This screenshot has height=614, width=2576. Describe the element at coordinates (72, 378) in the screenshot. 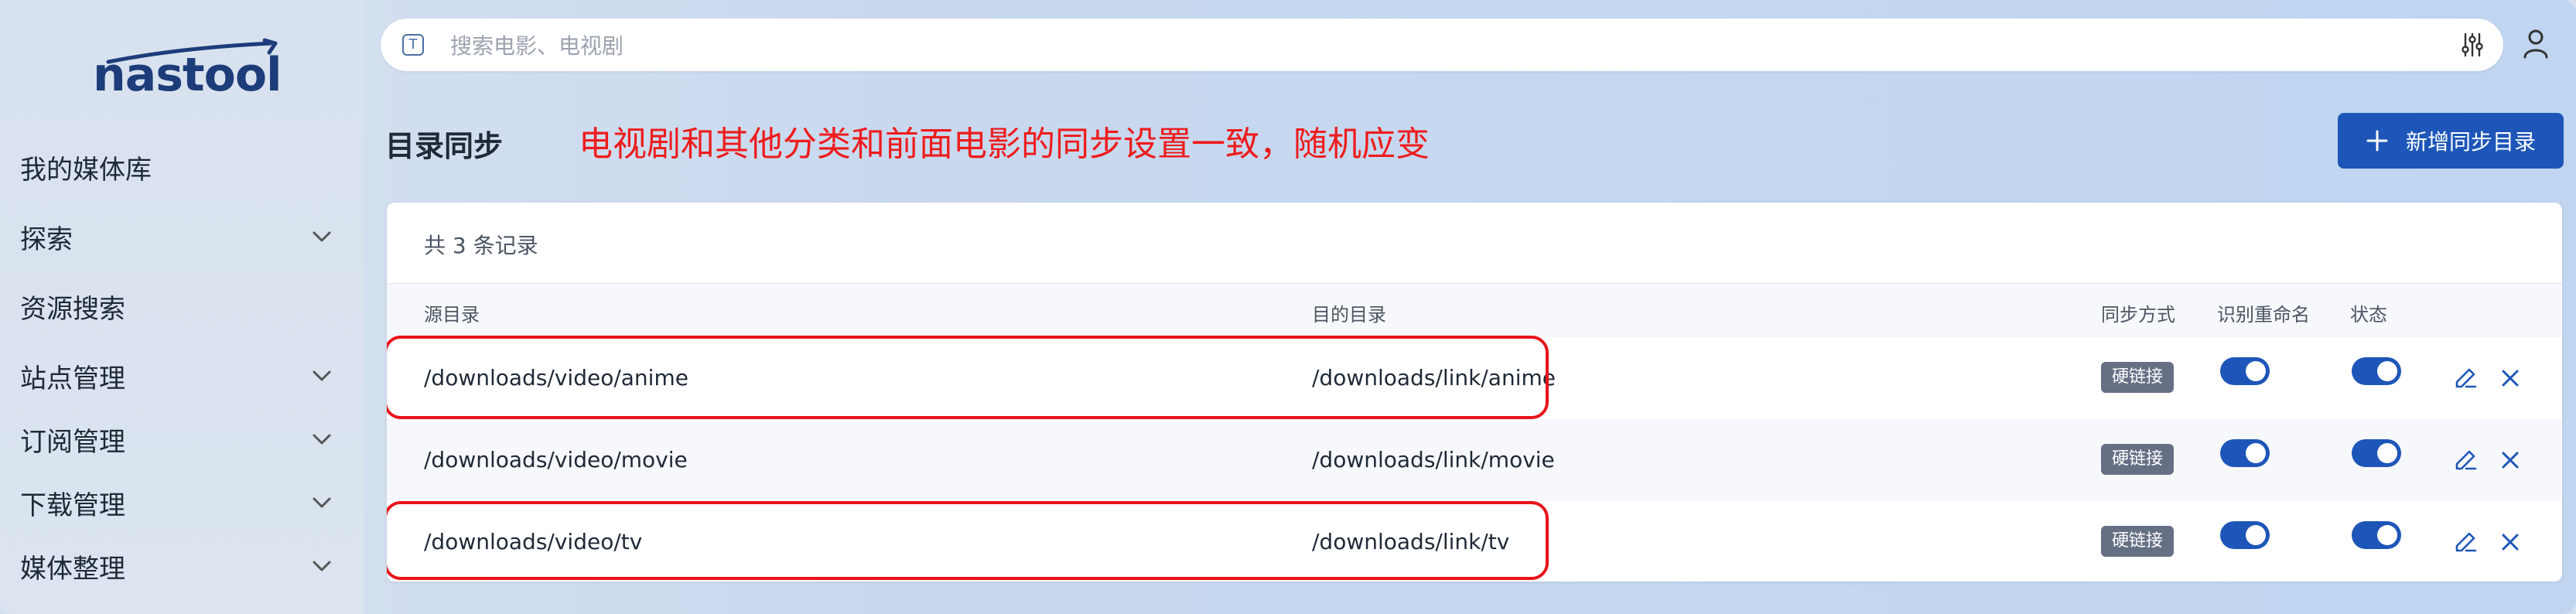

I see `sidebar-item-label: 站点管理` at that location.